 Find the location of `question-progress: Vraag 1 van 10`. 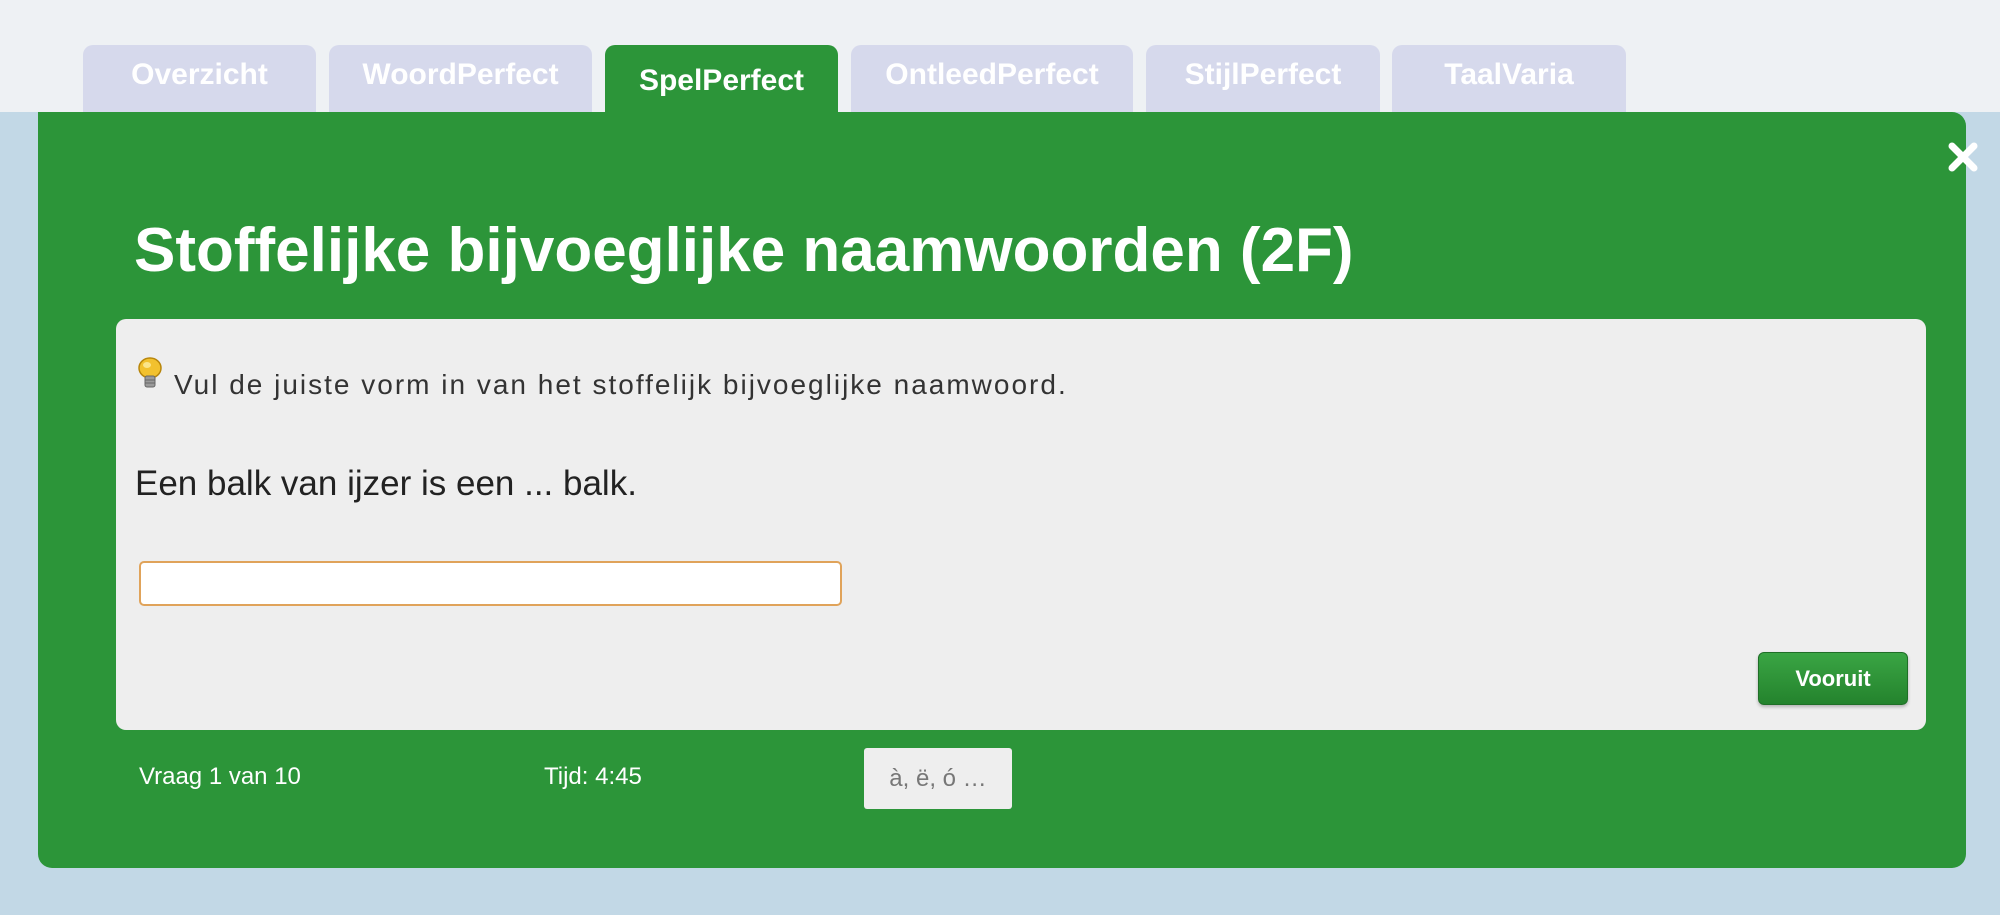

question-progress: Vraag 1 van 10 is located at coordinates (220, 776).